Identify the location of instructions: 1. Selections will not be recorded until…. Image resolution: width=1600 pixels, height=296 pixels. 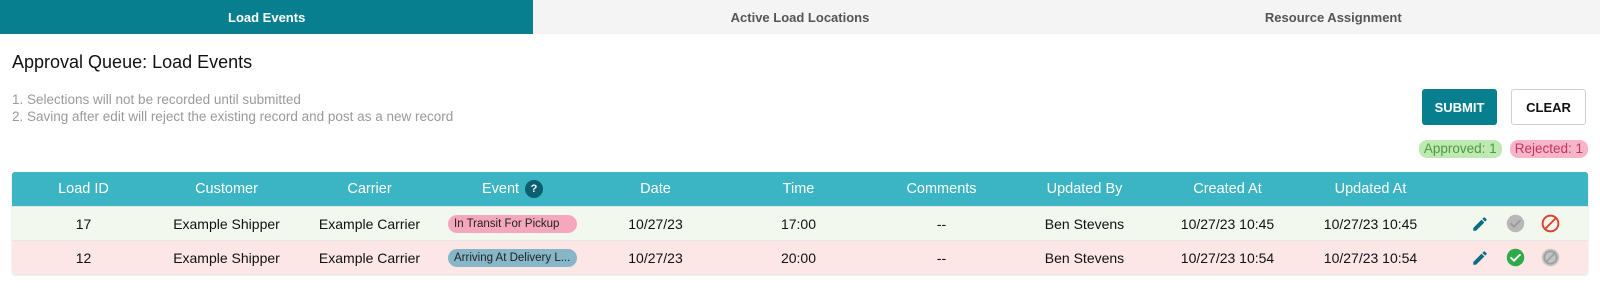
(232, 108).